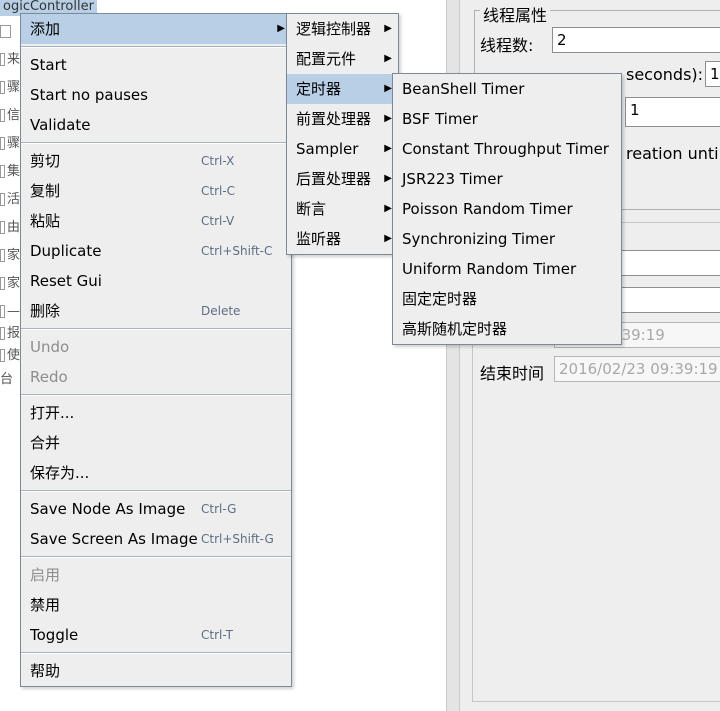 The width and height of the screenshot is (720, 711). I want to click on menu-item-start-no-pauses: Start no pauses, so click(156, 95).